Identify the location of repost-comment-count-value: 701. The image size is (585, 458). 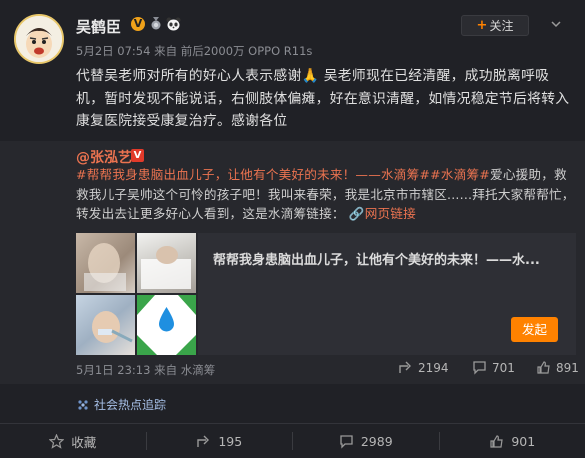
(503, 367).